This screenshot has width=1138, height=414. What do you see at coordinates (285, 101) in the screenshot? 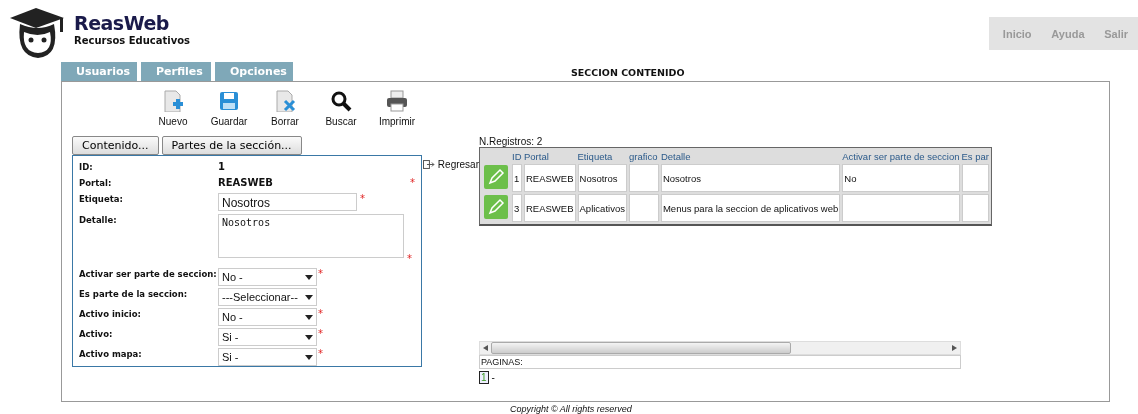
I see `delete-document-icon` at bounding box center [285, 101].